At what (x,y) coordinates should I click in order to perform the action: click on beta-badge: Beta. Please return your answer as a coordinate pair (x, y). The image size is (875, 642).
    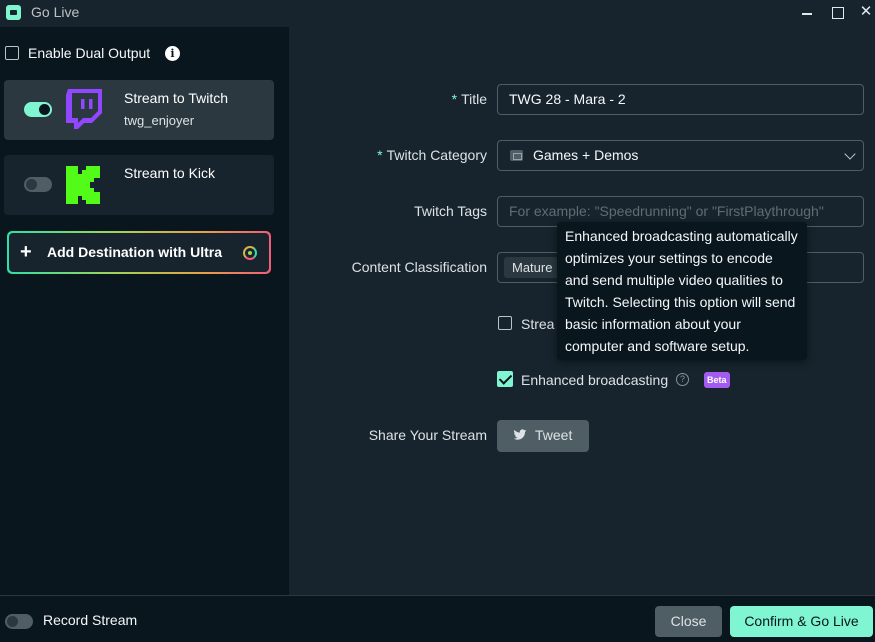
    Looking at the image, I should click on (717, 380).